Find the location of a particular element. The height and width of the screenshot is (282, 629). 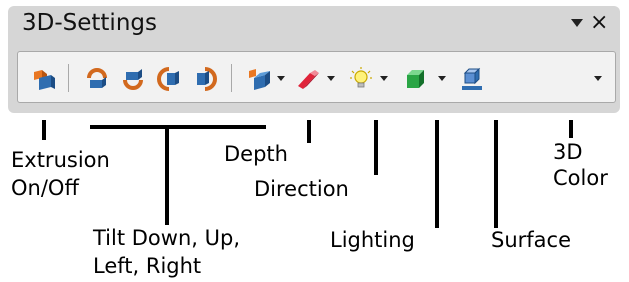

label-extrusion-line1: Extrusion is located at coordinates (60, 160).